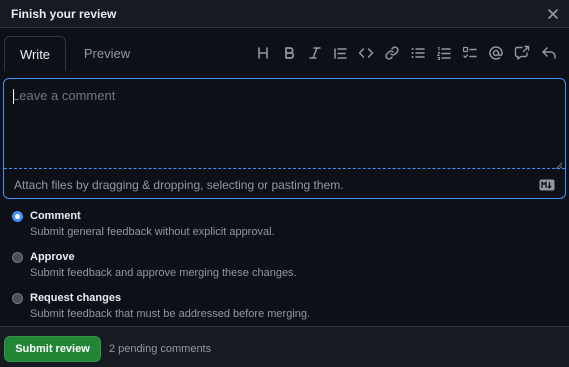 The width and height of the screenshot is (569, 367). Describe the element at coordinates (470, 53) in the screenshot. I see `task-list-icon` at that location.